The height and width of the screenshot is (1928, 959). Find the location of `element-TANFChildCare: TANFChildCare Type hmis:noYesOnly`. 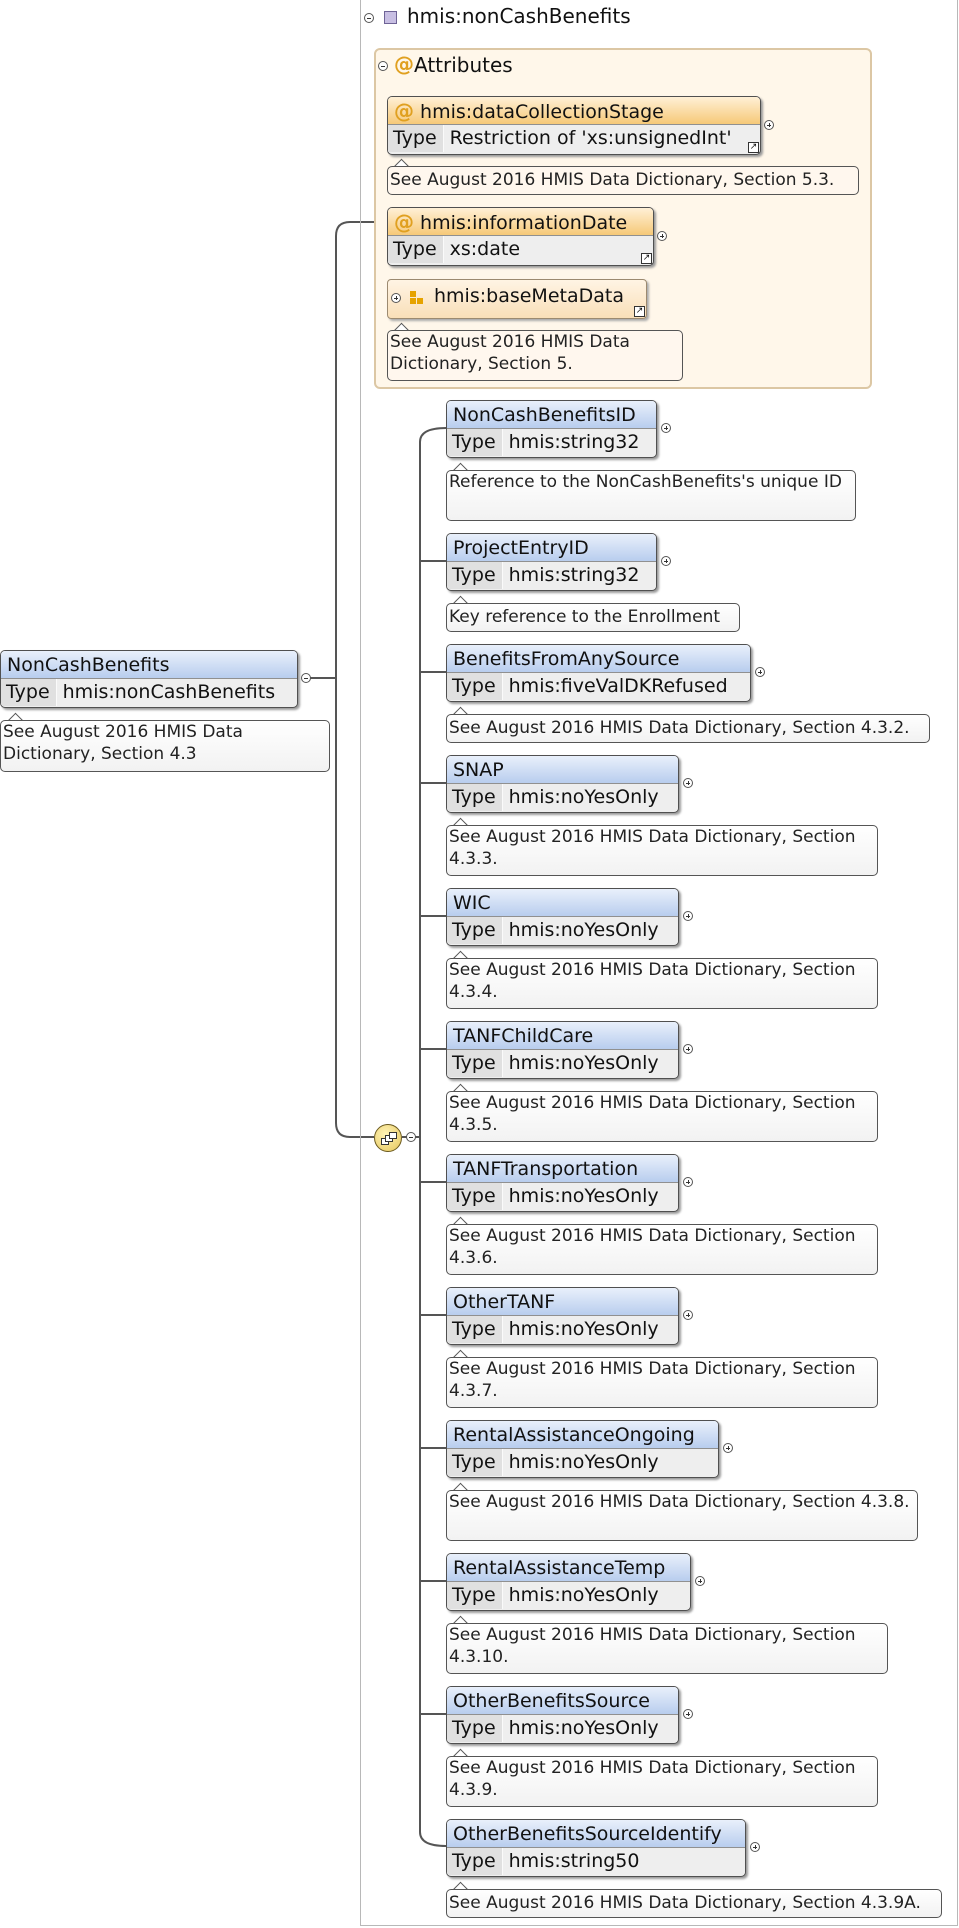

element-TANFChildCare: TANFChildCare Type hmis:noYesOnly is located at coordinates (562, 1050).